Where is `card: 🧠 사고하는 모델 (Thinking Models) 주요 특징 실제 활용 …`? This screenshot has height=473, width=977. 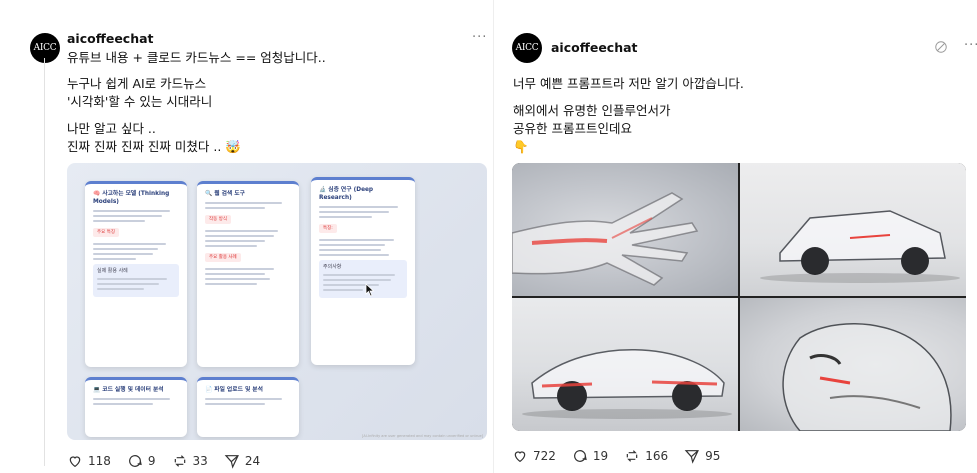
card: 🧠 사고하는 모델 (Thinking Models) 주요 특징 실제 활용 … is located at coordinates (136, 274).